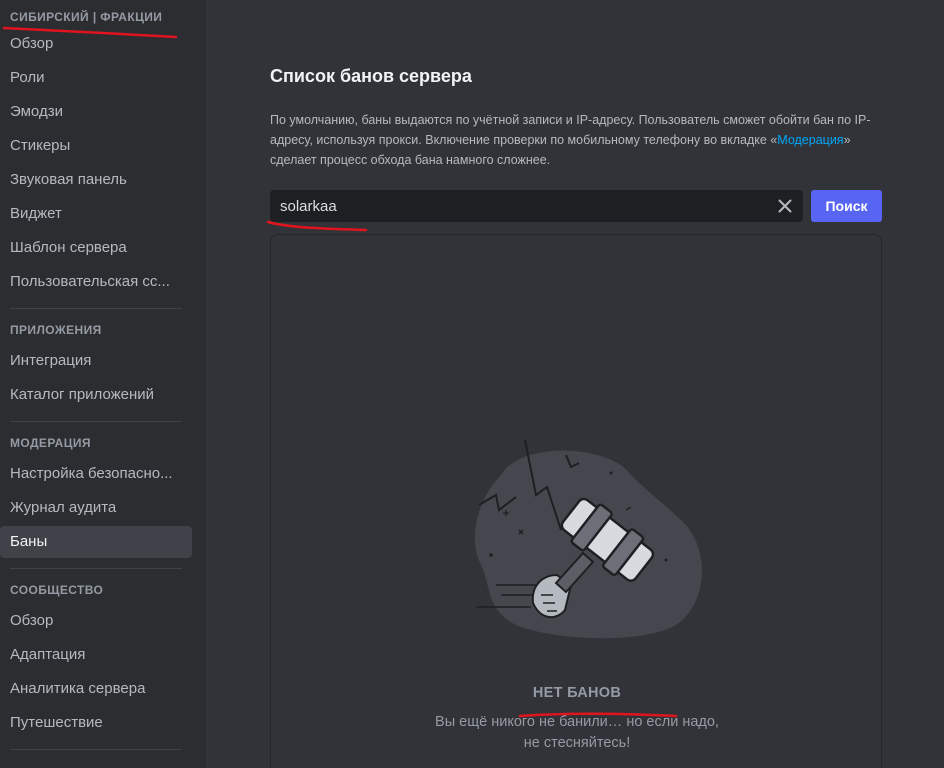 The height and width of the screenshot is (768, 944). Describe the element at coordinates (846, 206) in the screenshot. I see `search-button: Поиск` at that location.